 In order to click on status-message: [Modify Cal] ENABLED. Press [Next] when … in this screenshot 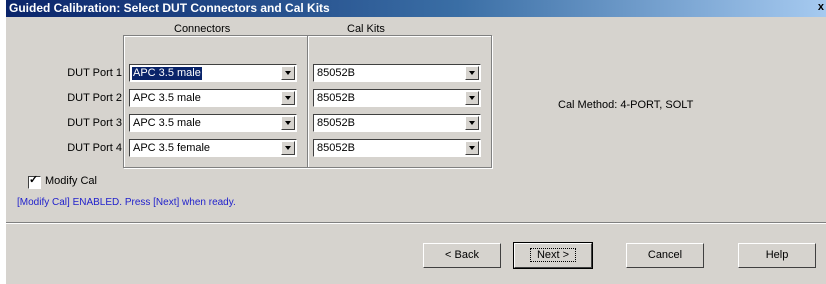, I will do `click(126, 202)`.